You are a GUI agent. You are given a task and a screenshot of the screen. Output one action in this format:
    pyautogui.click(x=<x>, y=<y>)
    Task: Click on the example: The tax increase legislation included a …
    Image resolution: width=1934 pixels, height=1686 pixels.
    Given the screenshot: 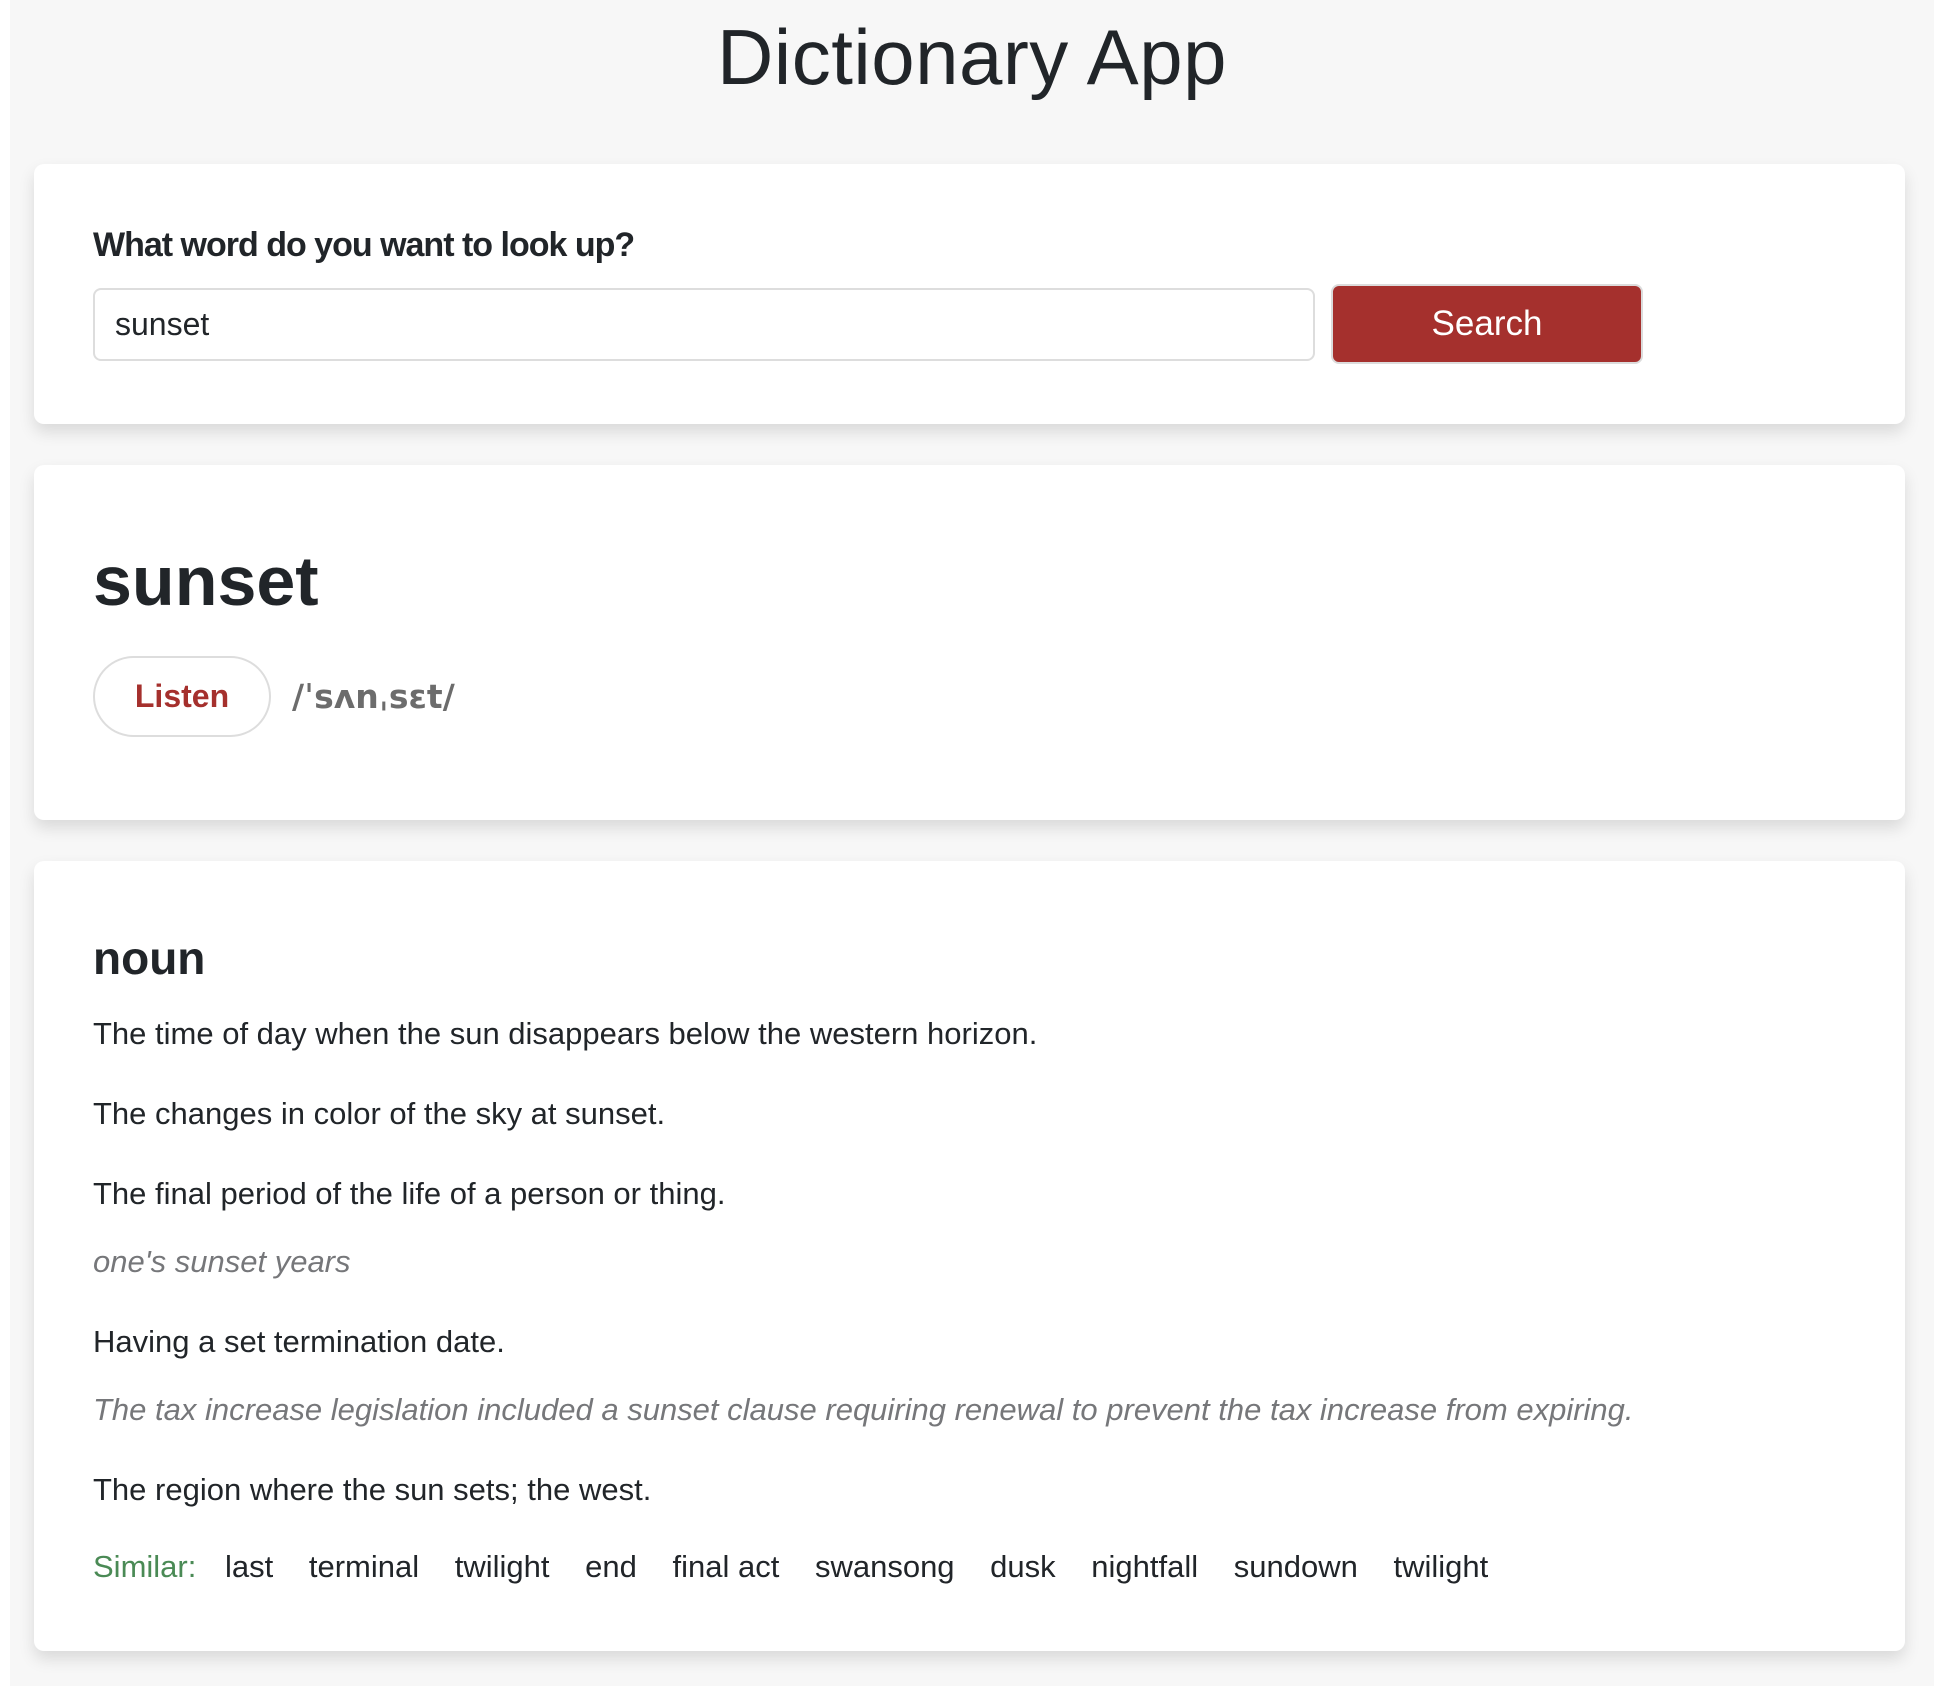 What is the action you would take?
    pyautogui.click(x=863, y=1409)
    